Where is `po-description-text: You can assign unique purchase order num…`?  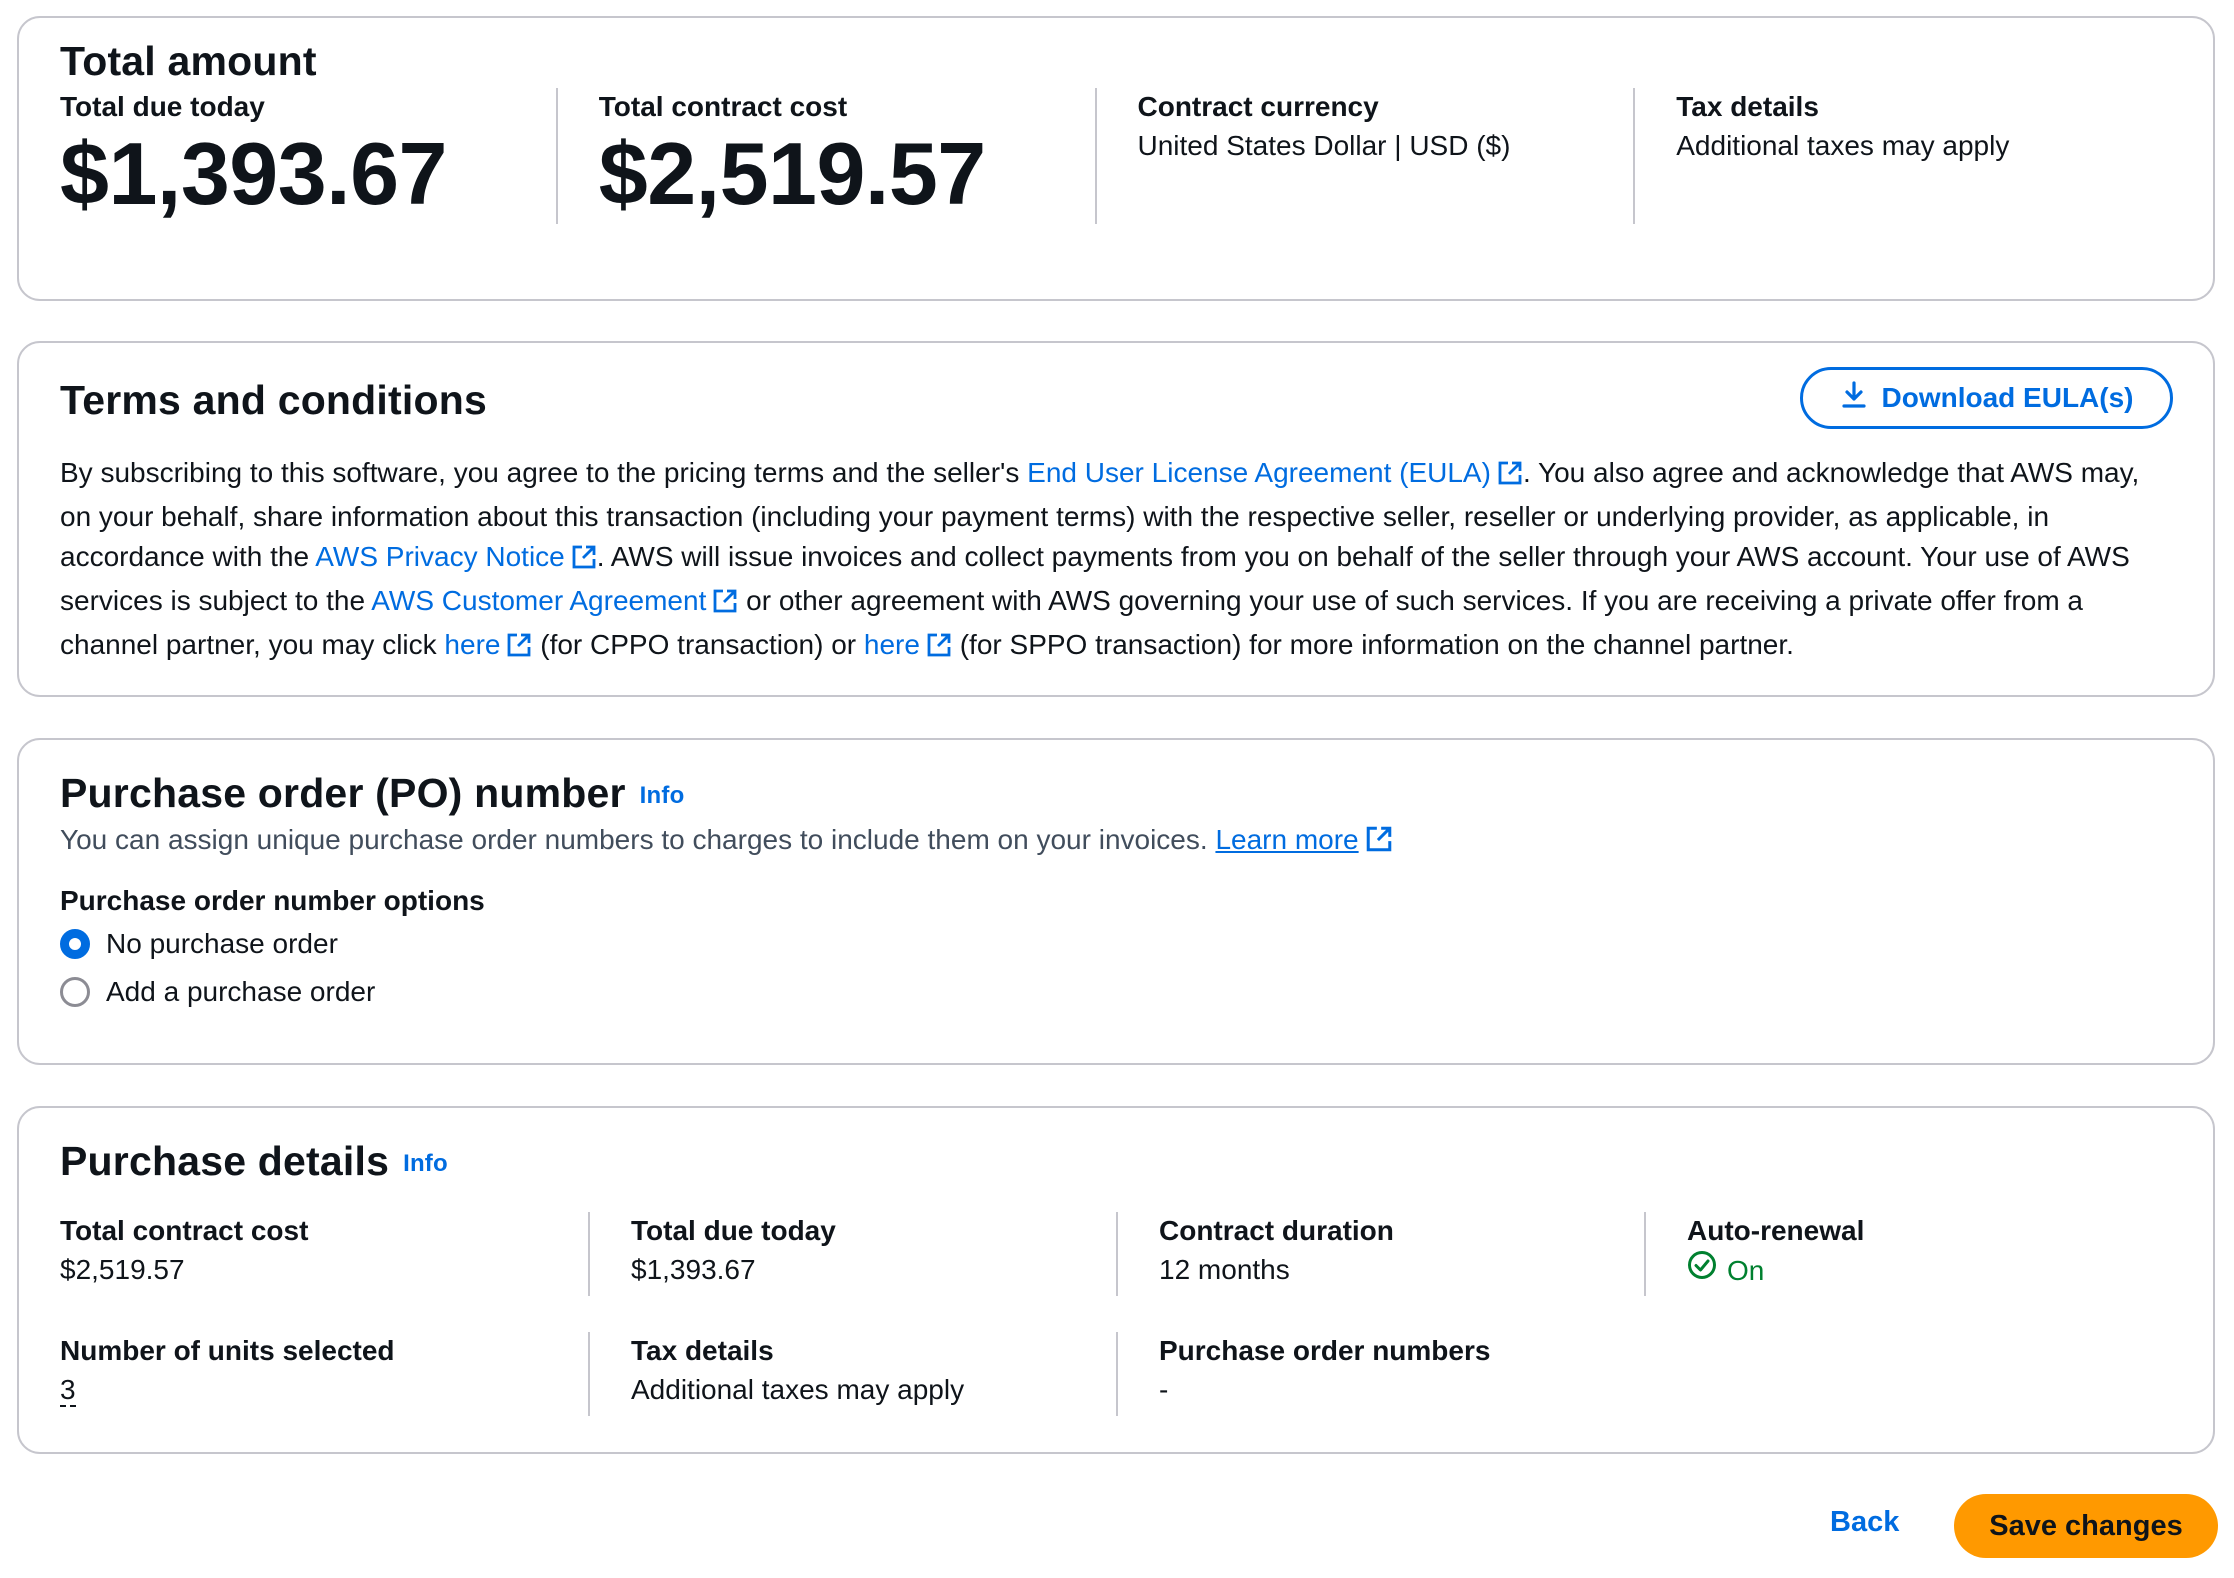 po-description-text: You can assign unique purchase order num… is located at coordinates (638, 839).